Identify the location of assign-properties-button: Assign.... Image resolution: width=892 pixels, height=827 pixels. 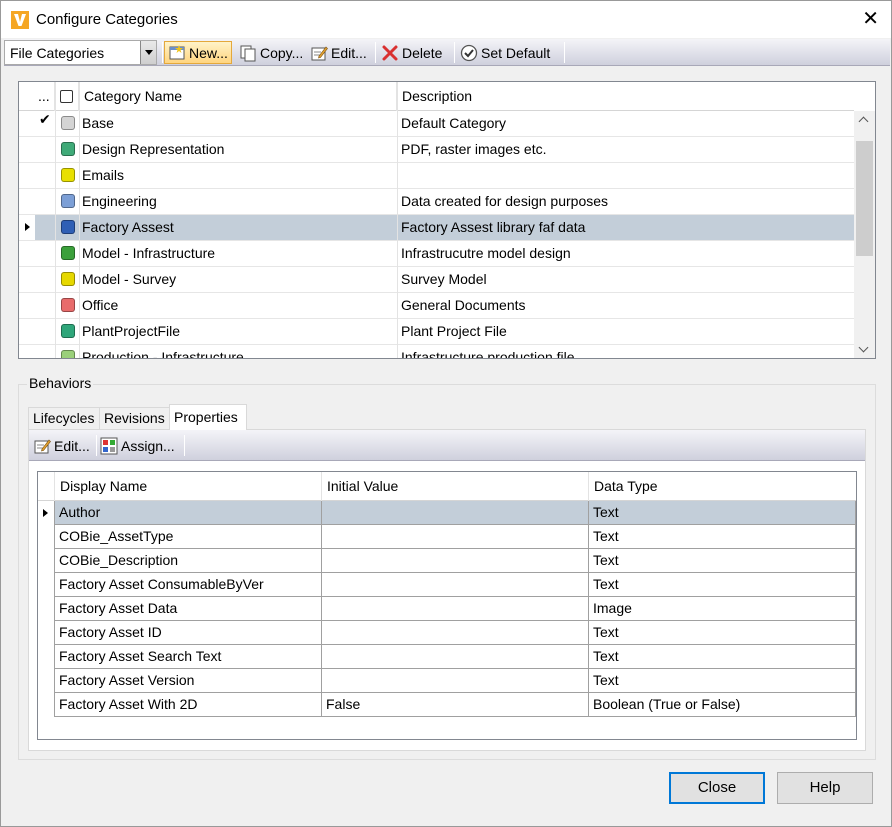
(137, 445).